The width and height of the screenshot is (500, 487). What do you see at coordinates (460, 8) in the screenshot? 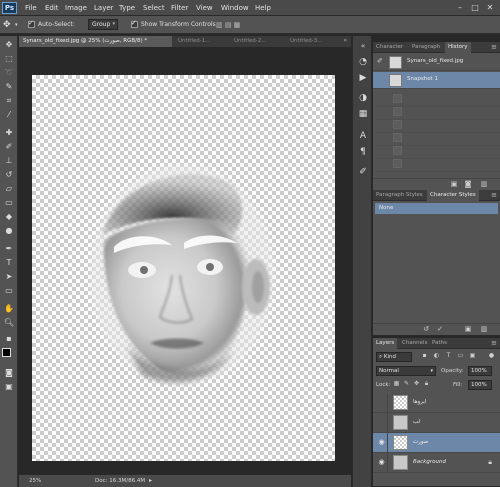
I see `minimize-icon: –` at bounding box center [460, 8].